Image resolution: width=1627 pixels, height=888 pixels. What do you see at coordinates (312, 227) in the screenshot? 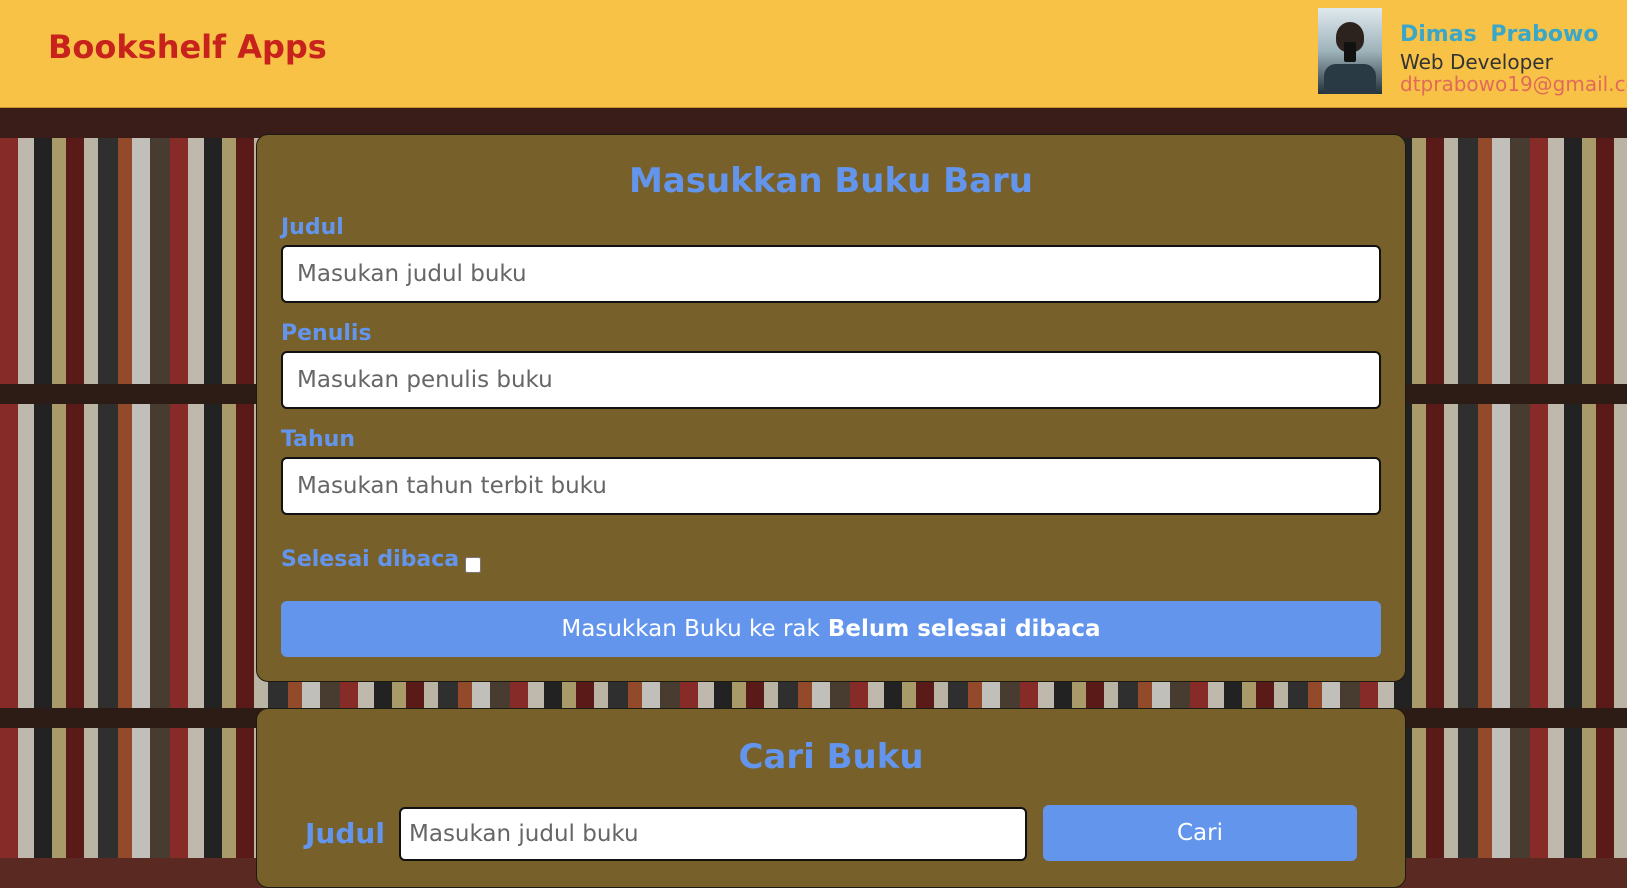
I see `title-label: Judul` at bounding box center [312, 227].